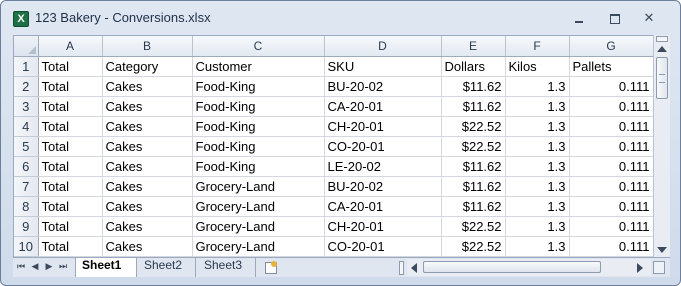 This screenshot has height=286, width=681. Describe the element at coordinates (147, 86) in the screenshot. I see `cell-b2: Cakes` at that location.